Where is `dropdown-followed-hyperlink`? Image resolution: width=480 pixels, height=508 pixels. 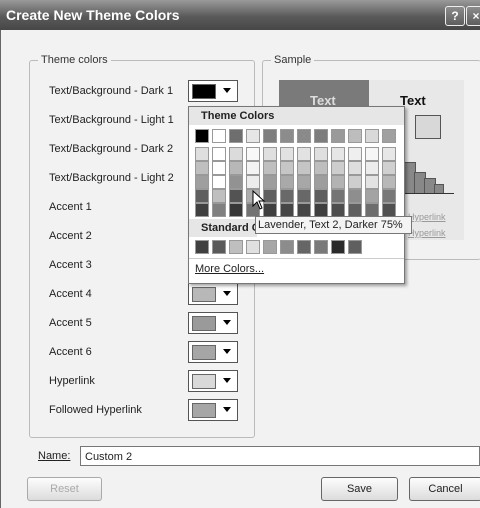
dropdown-followed-hyperlink is located at coordinates (213, 410).